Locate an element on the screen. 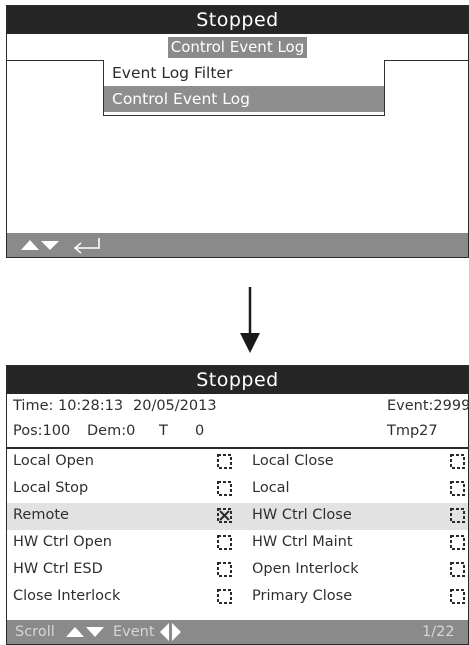 The width and height of the screenshot is (469, 645). flag-row: HW Ctrl ESD Open Interlock is located at coordinates (237, 570).